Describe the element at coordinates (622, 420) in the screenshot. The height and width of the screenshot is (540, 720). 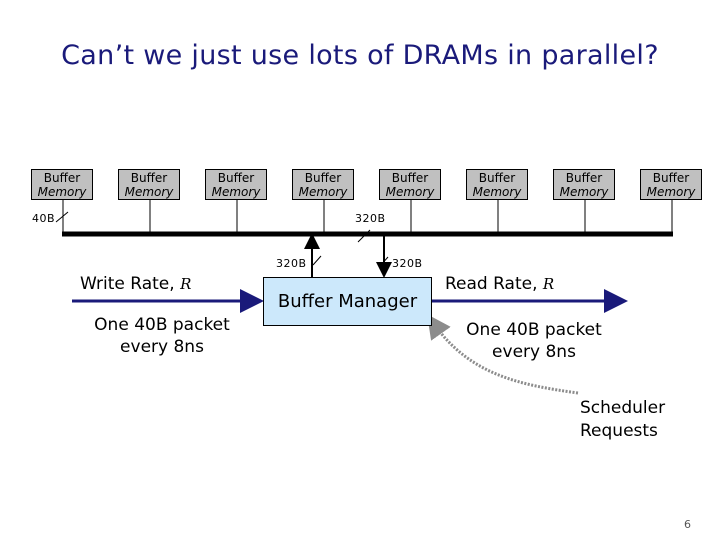
I see `scheduler-requests-label: Scheduler Requests` at that location.